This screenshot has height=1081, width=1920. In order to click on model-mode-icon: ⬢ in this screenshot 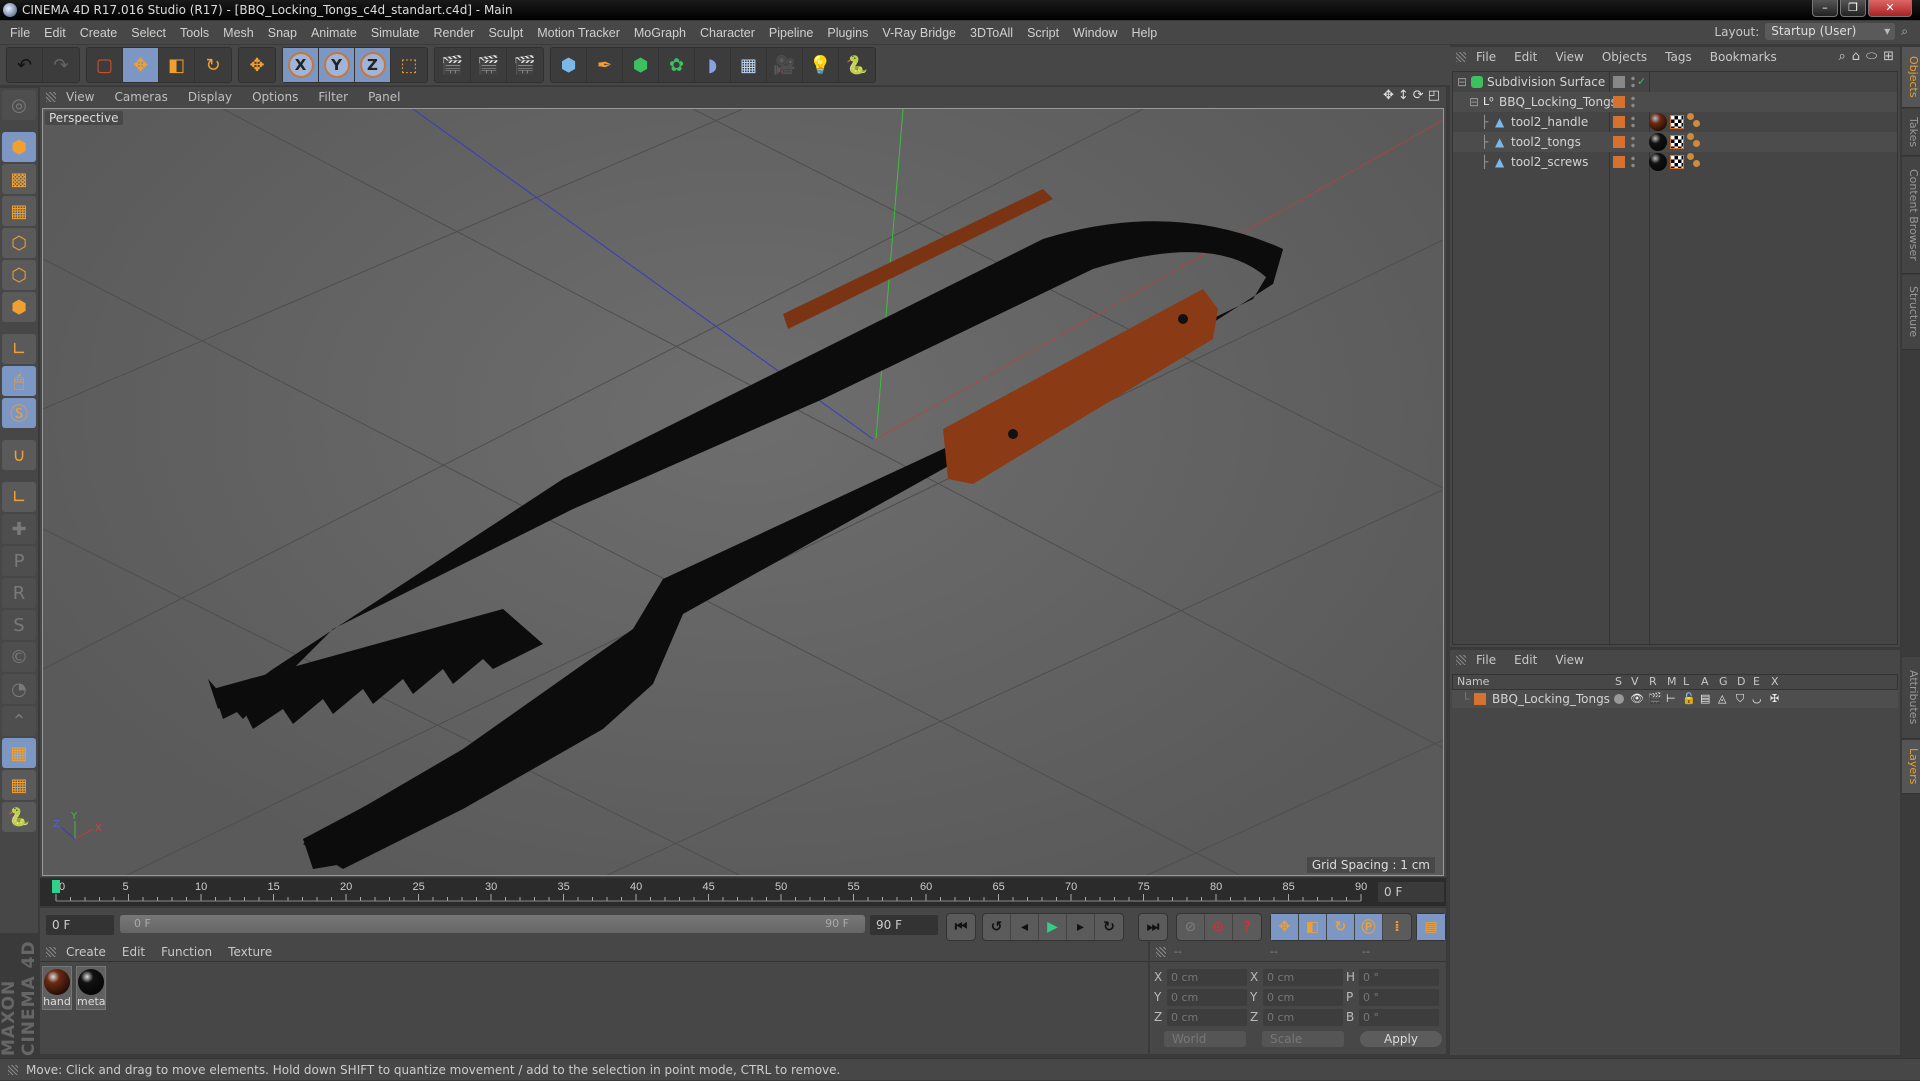, I will do `click(19, 147)`.